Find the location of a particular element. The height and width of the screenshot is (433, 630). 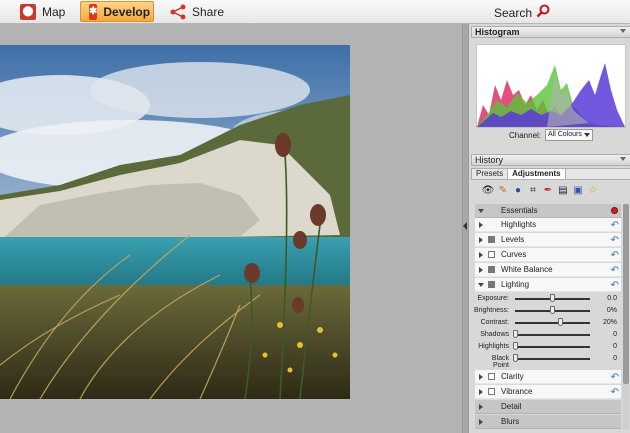

contrast-slider: Contrast: 20% is located at coordinates (548, 323).